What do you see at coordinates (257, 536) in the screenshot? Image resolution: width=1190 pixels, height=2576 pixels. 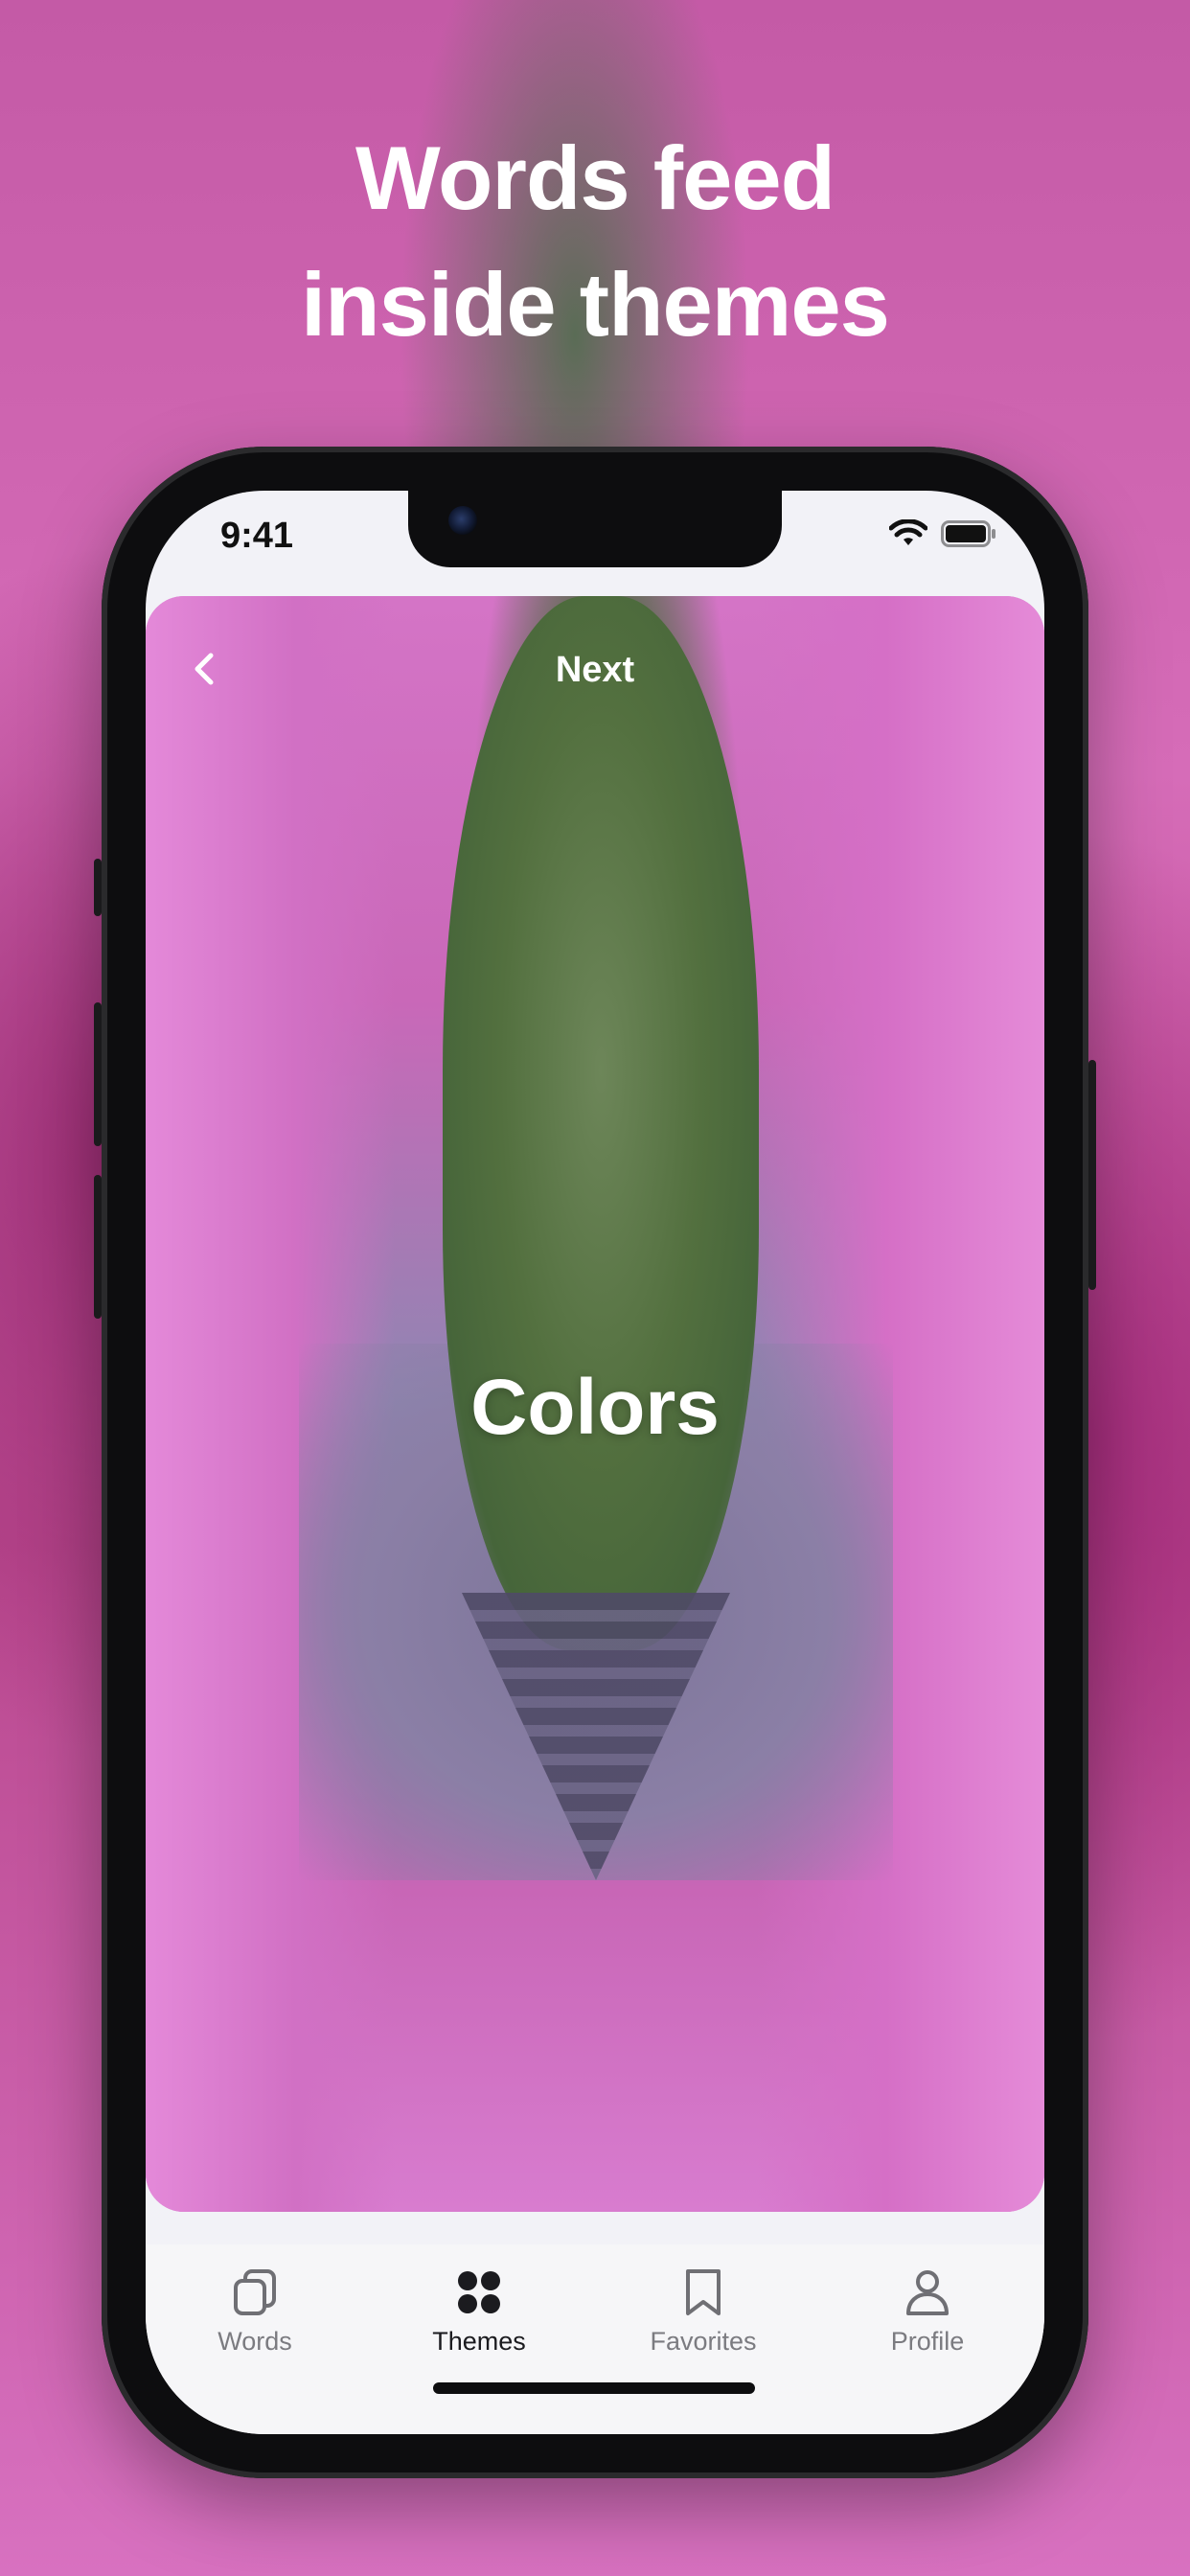 I see `status-time: 9:41` at bounding box center [257, 536].